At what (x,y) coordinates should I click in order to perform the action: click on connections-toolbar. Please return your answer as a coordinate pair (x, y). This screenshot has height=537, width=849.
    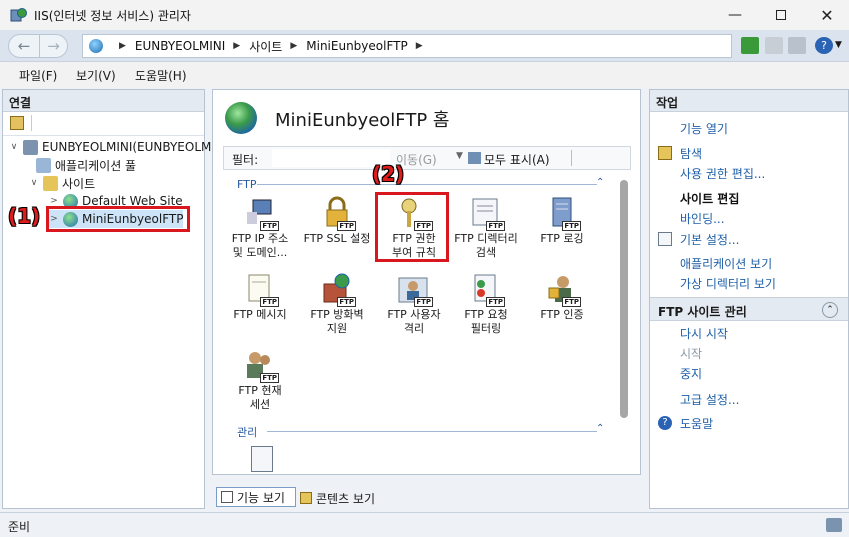
    Looking at the image, I should click on (103, 124).